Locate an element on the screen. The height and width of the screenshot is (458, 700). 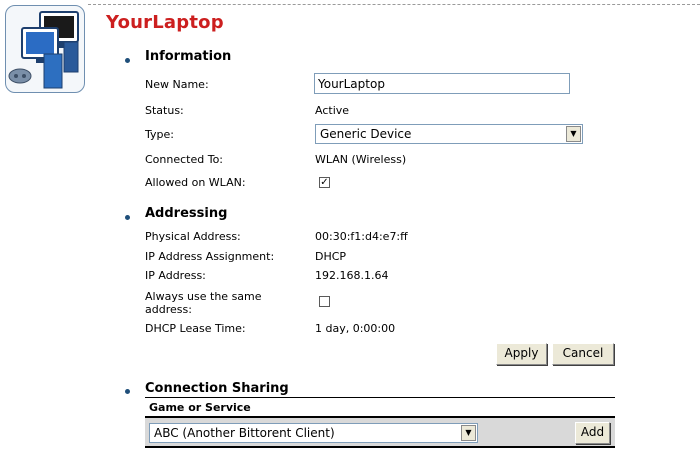
ip-assignment-label: IP Address Assignment: is located at coordinates (210, 256).